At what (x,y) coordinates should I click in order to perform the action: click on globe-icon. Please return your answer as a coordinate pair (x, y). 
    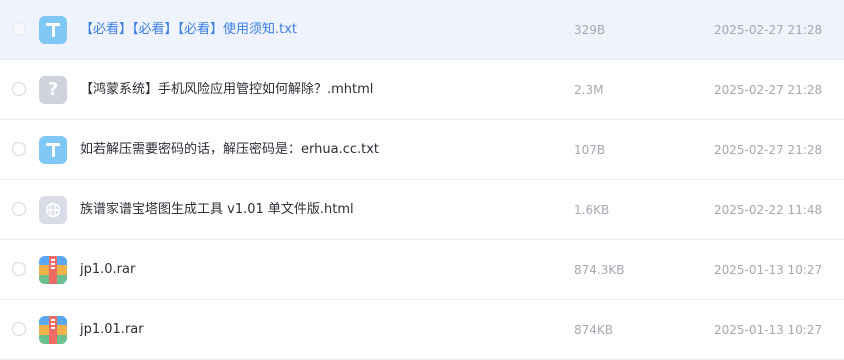
    Looking at the image, I should click on (53, 210).